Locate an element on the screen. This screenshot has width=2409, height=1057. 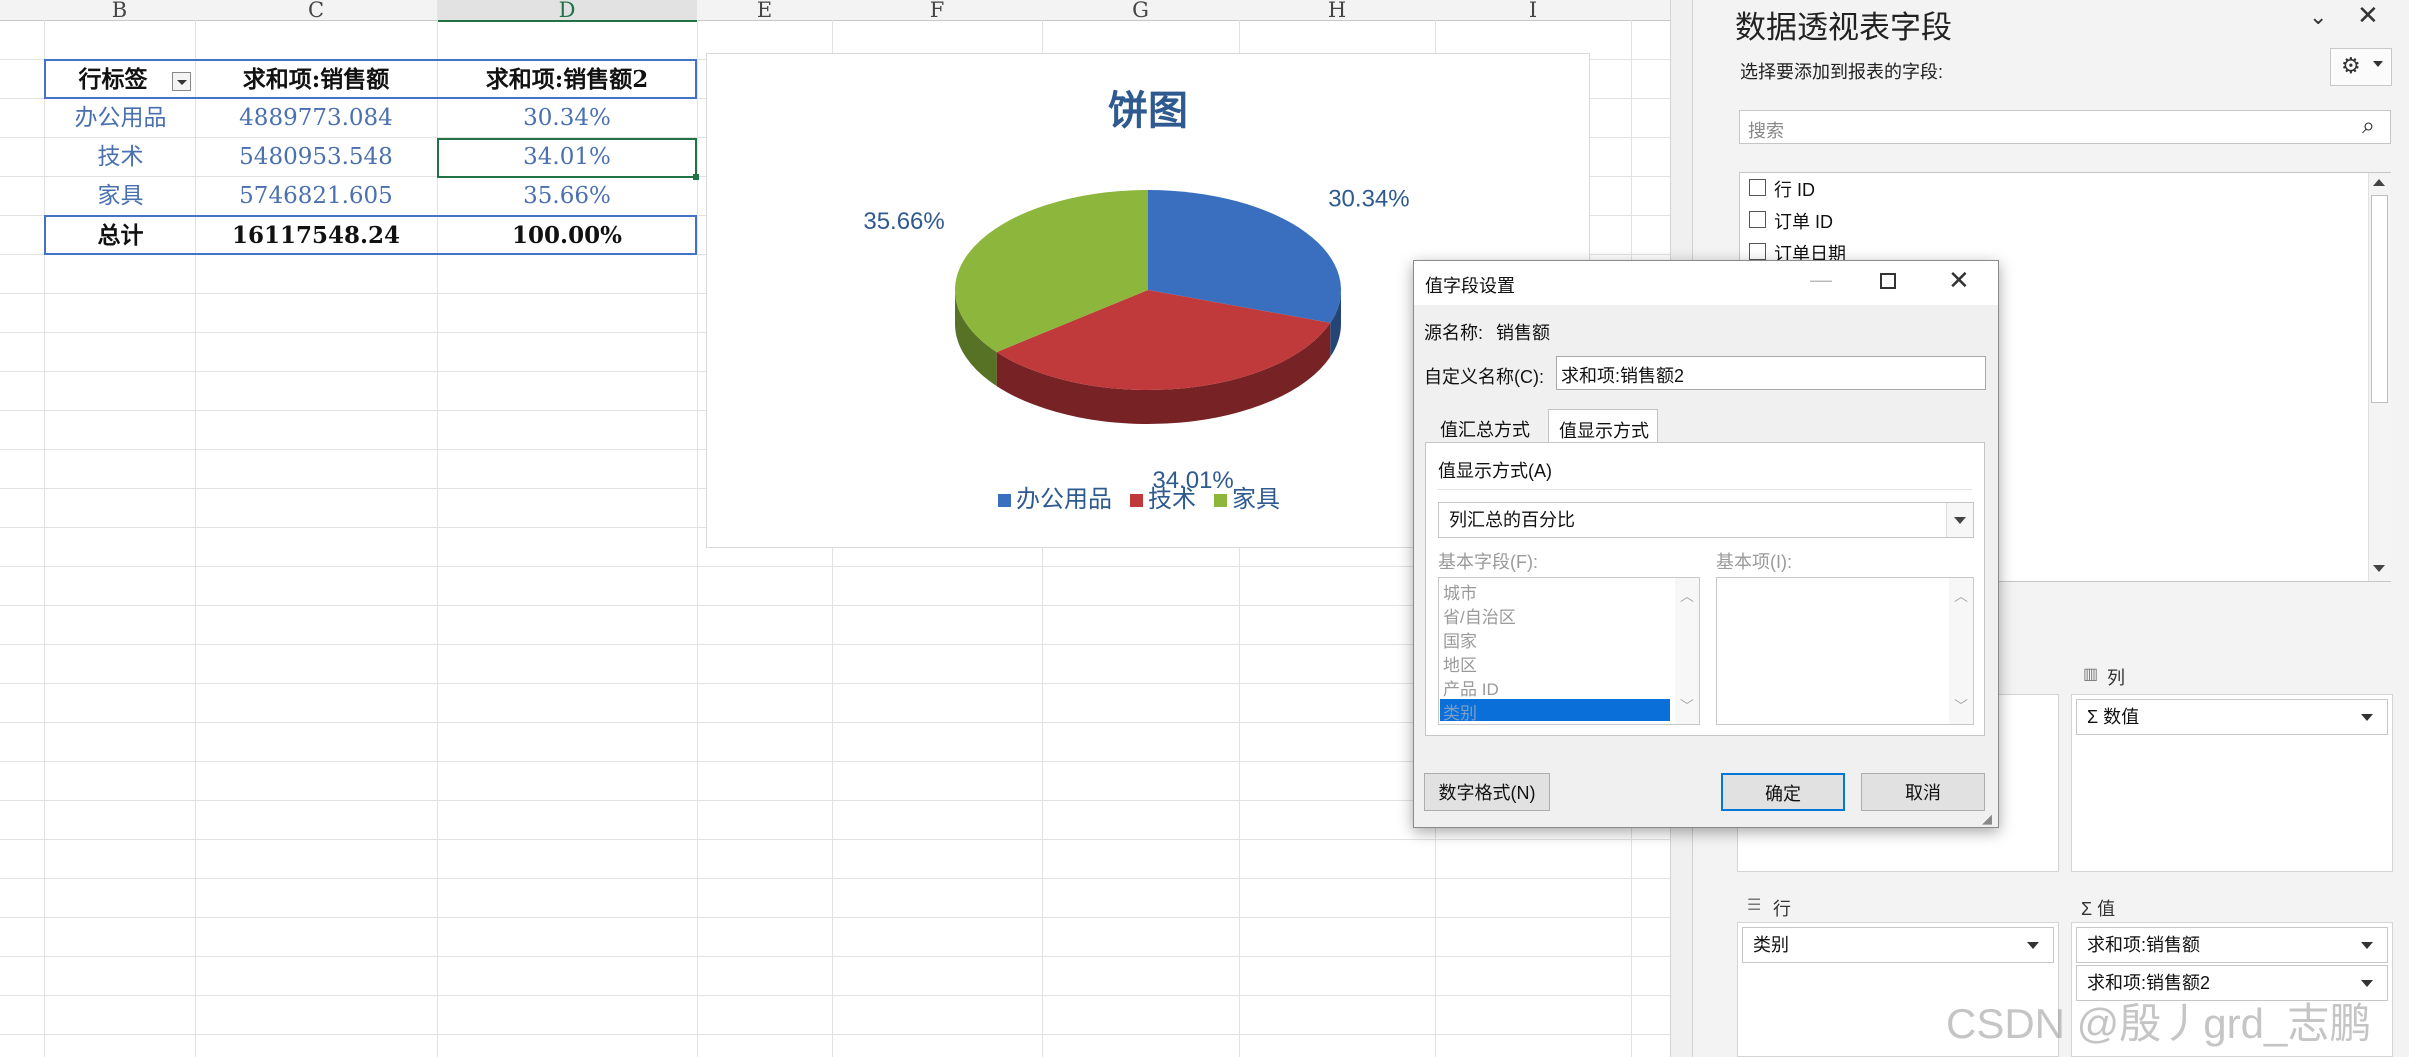
scroll-up-icon is located at coordinates (2379, 182).